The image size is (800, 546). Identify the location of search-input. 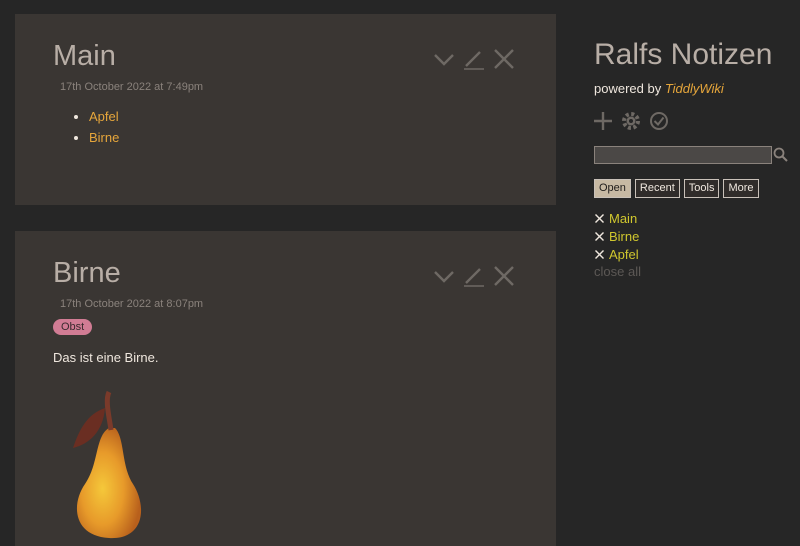
(683, 155).